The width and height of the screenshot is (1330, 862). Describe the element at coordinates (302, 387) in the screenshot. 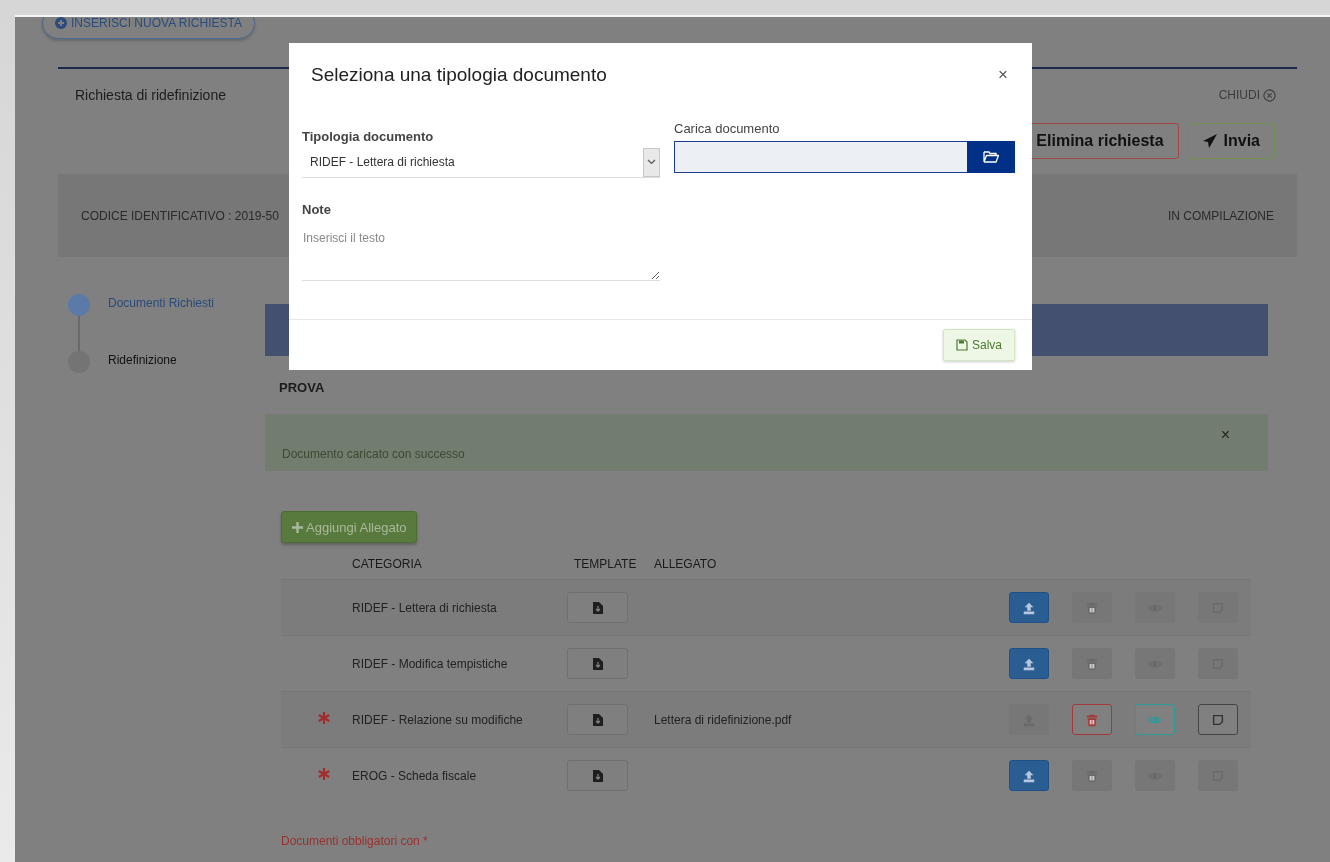

I see `section-title: PROVA` at that location.